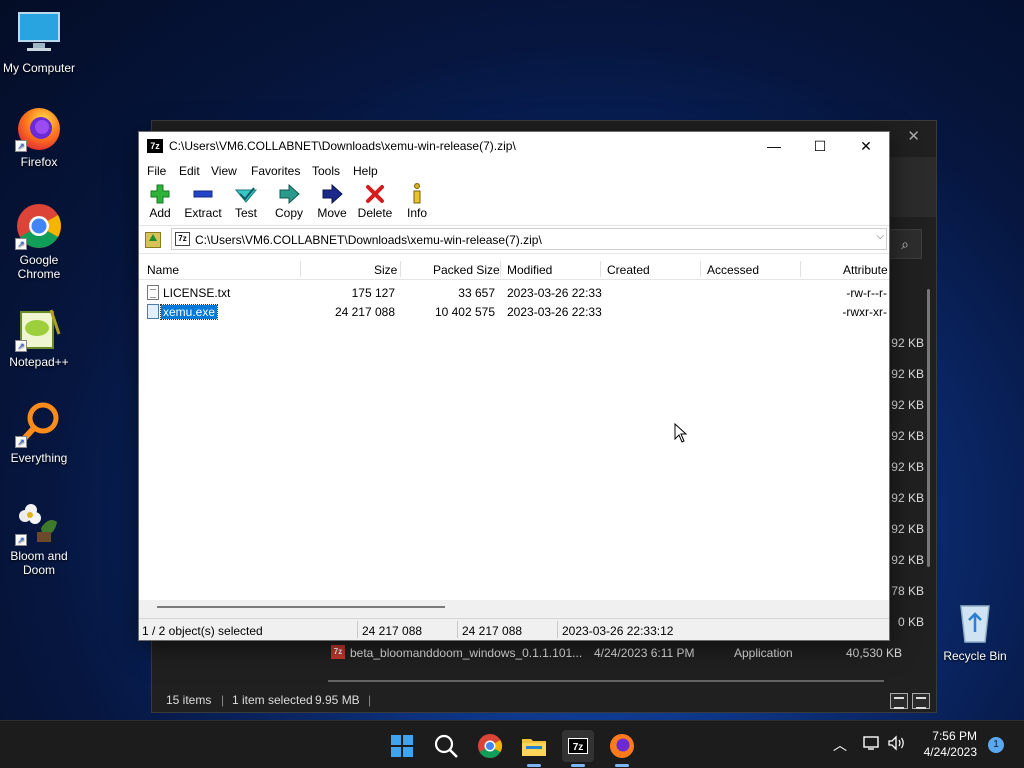 Image resolution: width=1024 pixels, height=768 pixels. I want to click on details-view-icon, so click(899, 701).